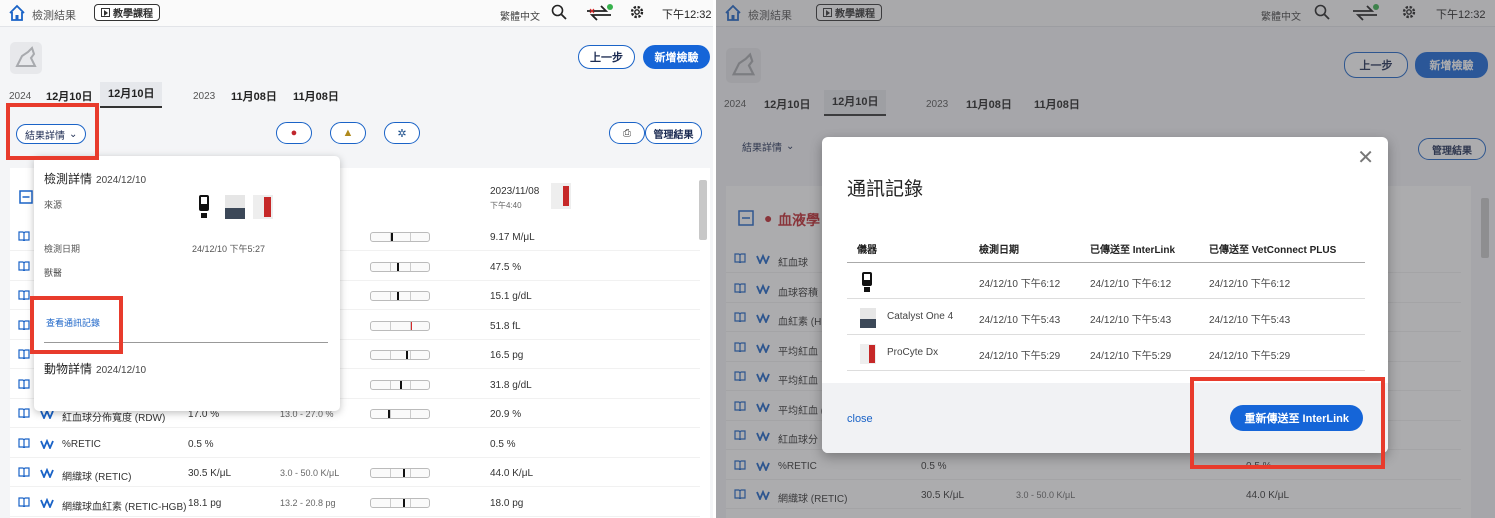 The width and height of the screenshot is (1495, 518). What do you see at coordinates (205, 503) in the screenshot?
I see `result-value: 18.1 pg` at bounding box center [205, 503].